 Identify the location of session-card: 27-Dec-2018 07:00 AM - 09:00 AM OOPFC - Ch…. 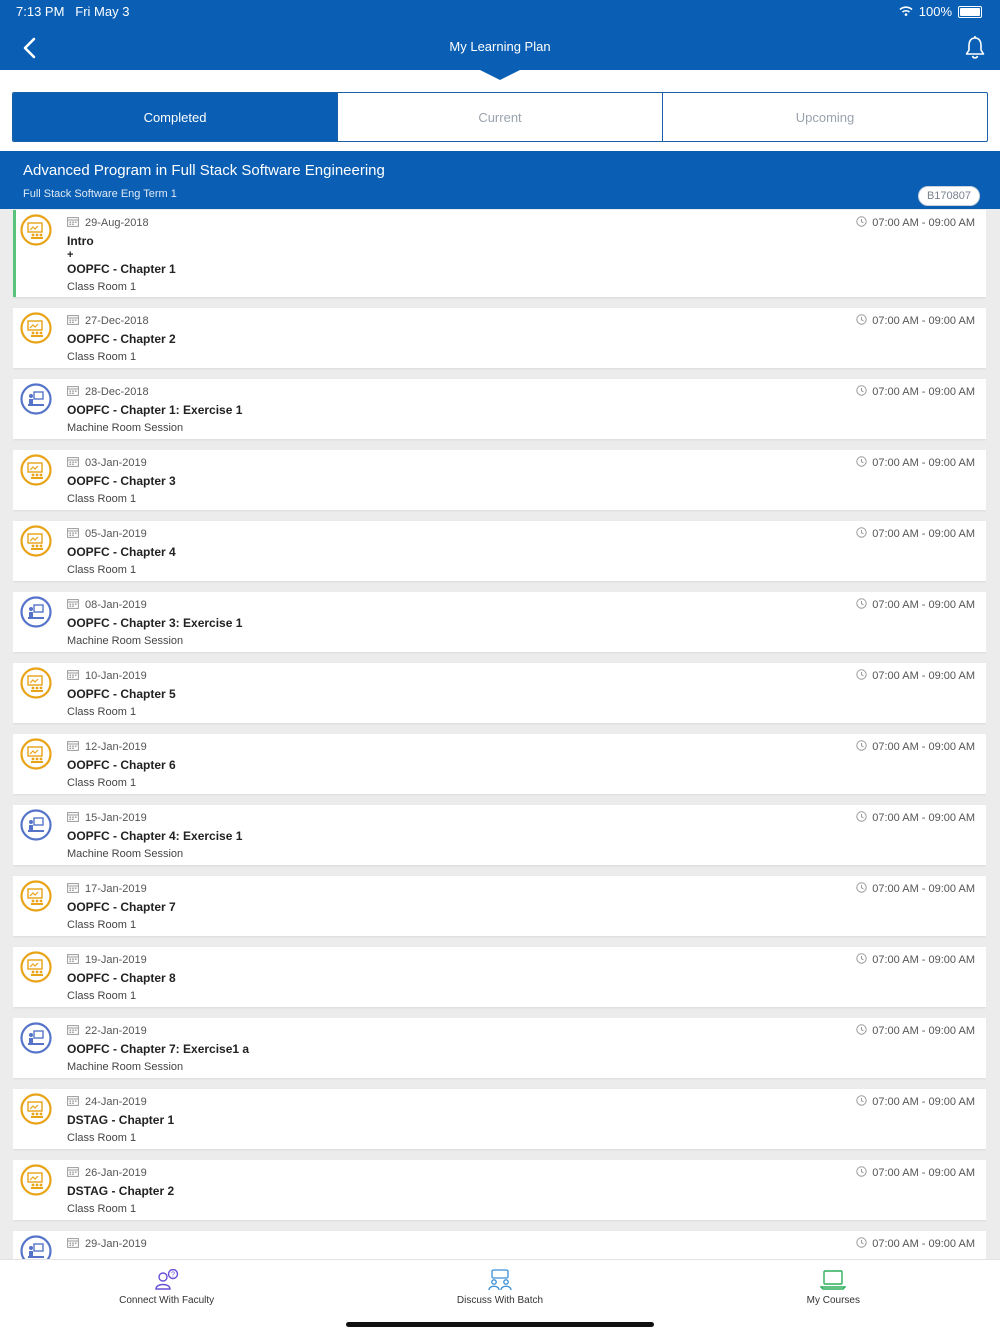
(499, 338).